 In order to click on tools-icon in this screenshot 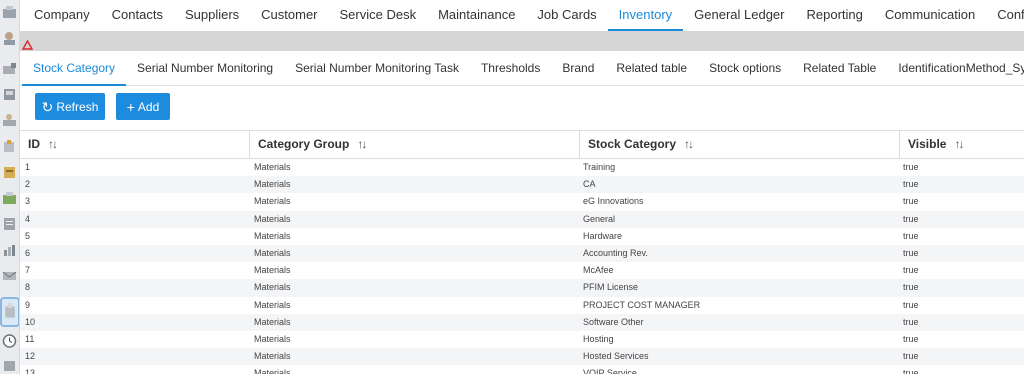, I will do `click(9, 365)`.